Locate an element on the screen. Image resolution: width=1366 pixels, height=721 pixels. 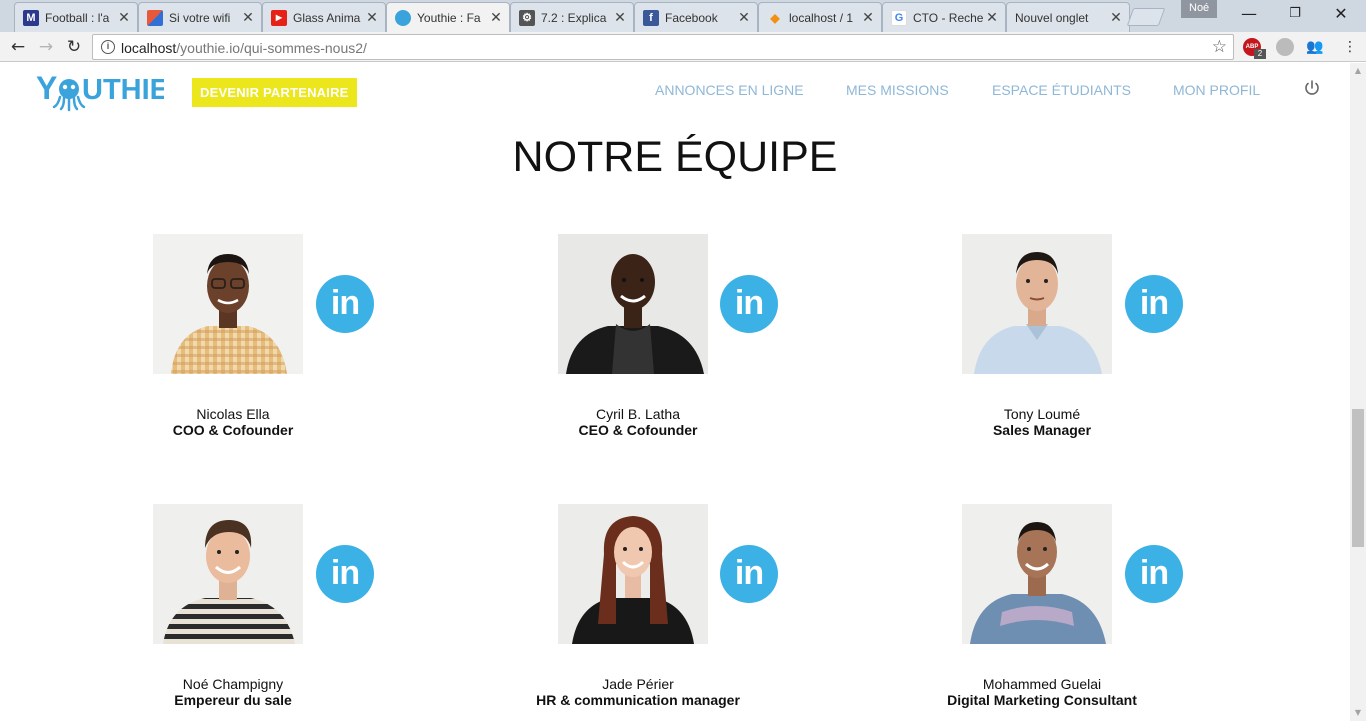
youthie-logo-icon: Y UTHIE is located at coordinates (100, 91).